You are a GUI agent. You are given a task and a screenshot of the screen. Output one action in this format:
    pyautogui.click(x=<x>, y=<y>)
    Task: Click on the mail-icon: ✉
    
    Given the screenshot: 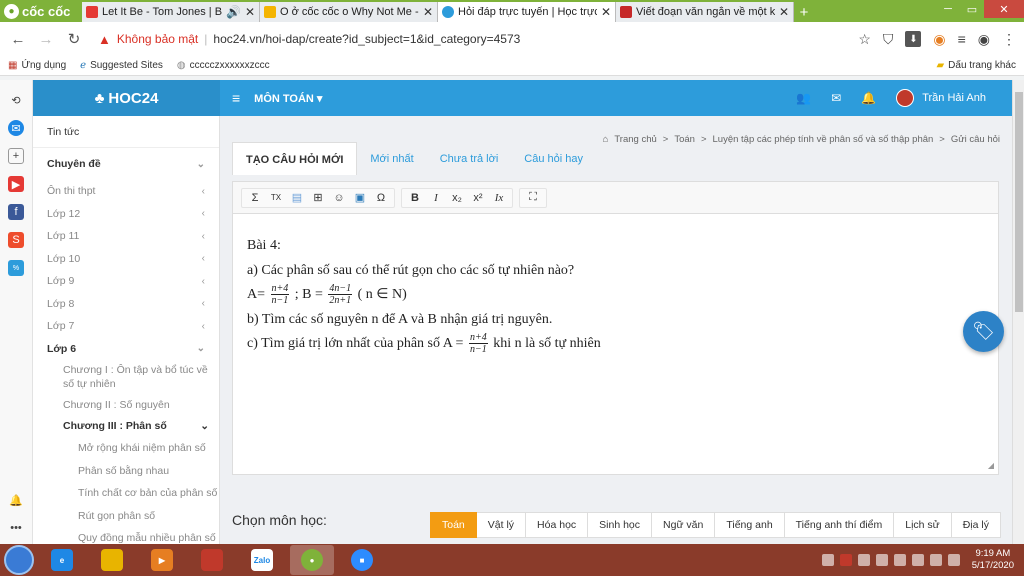 What is the action you would take?
    pyautogui.click(x=836, y=98)
    